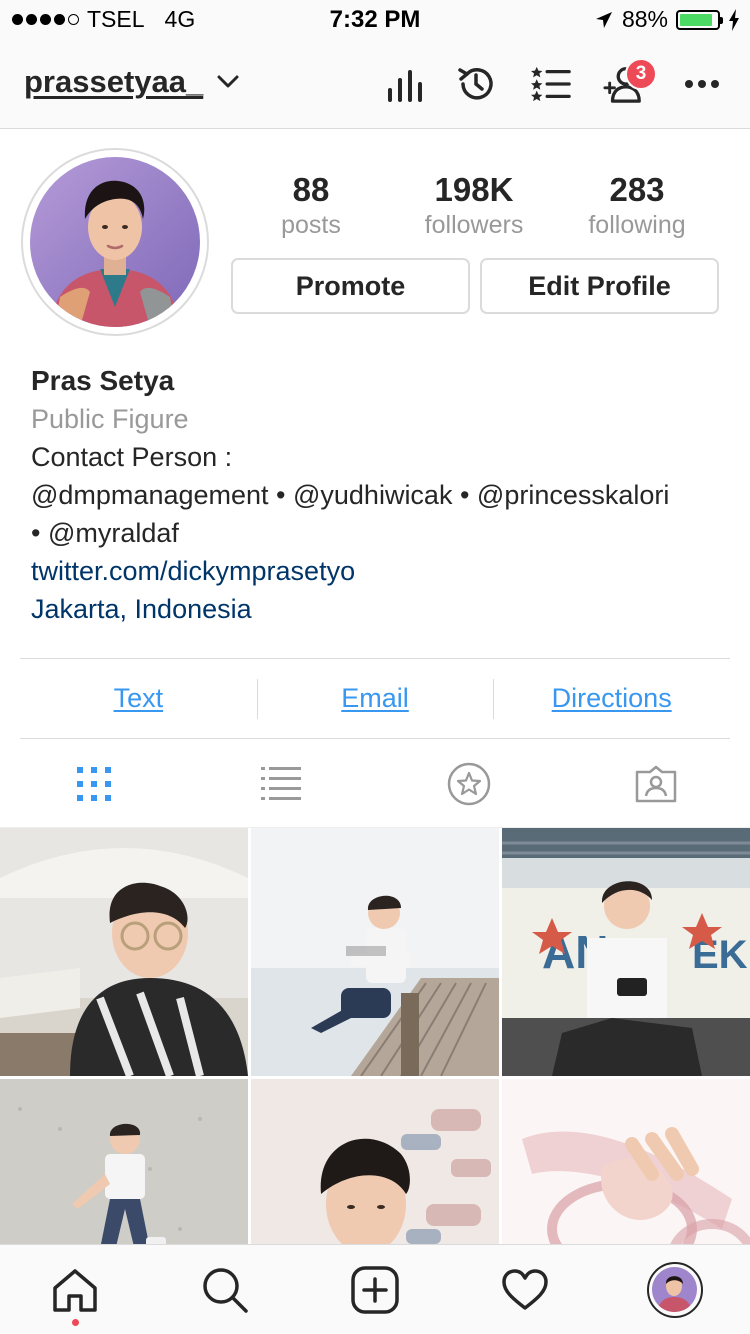 This screenshot has width=750, height=1334. What do you see at coordinates (641, 74) in the screenshot?
I see `notification-badge: 3` at bounding box center [641, 74].